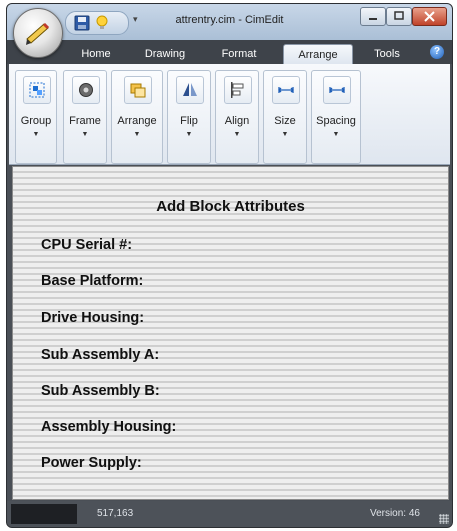 The width and height of the screenshot is (457, 531). What do you see at coordinates (399, 16) in the screenshot?
I see `maximize-button` at bounding box center [399, 16].